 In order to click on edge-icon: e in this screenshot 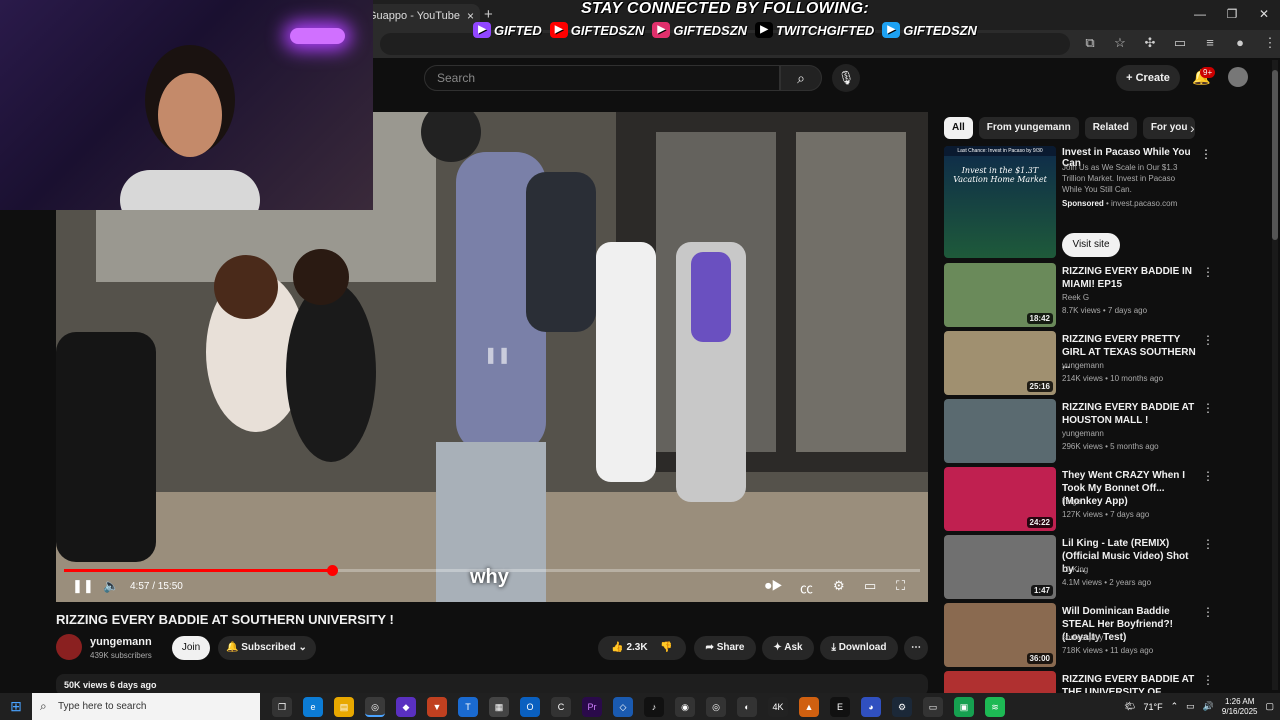, I will do `click(313, 706)`.